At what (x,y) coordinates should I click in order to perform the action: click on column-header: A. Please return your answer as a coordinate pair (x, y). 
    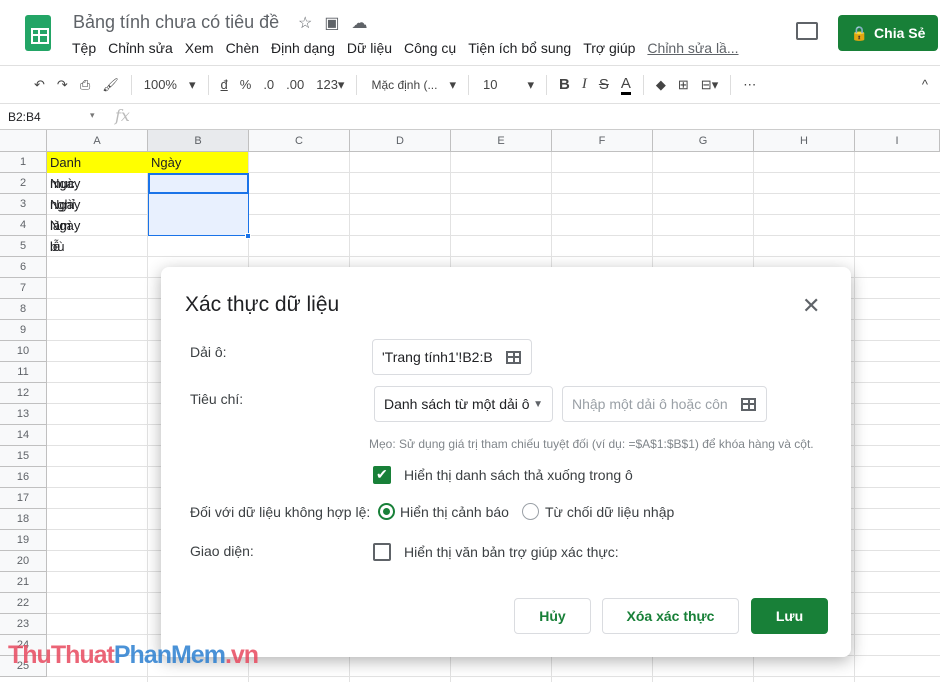
    Looking at the image, I should click on (97, 141).